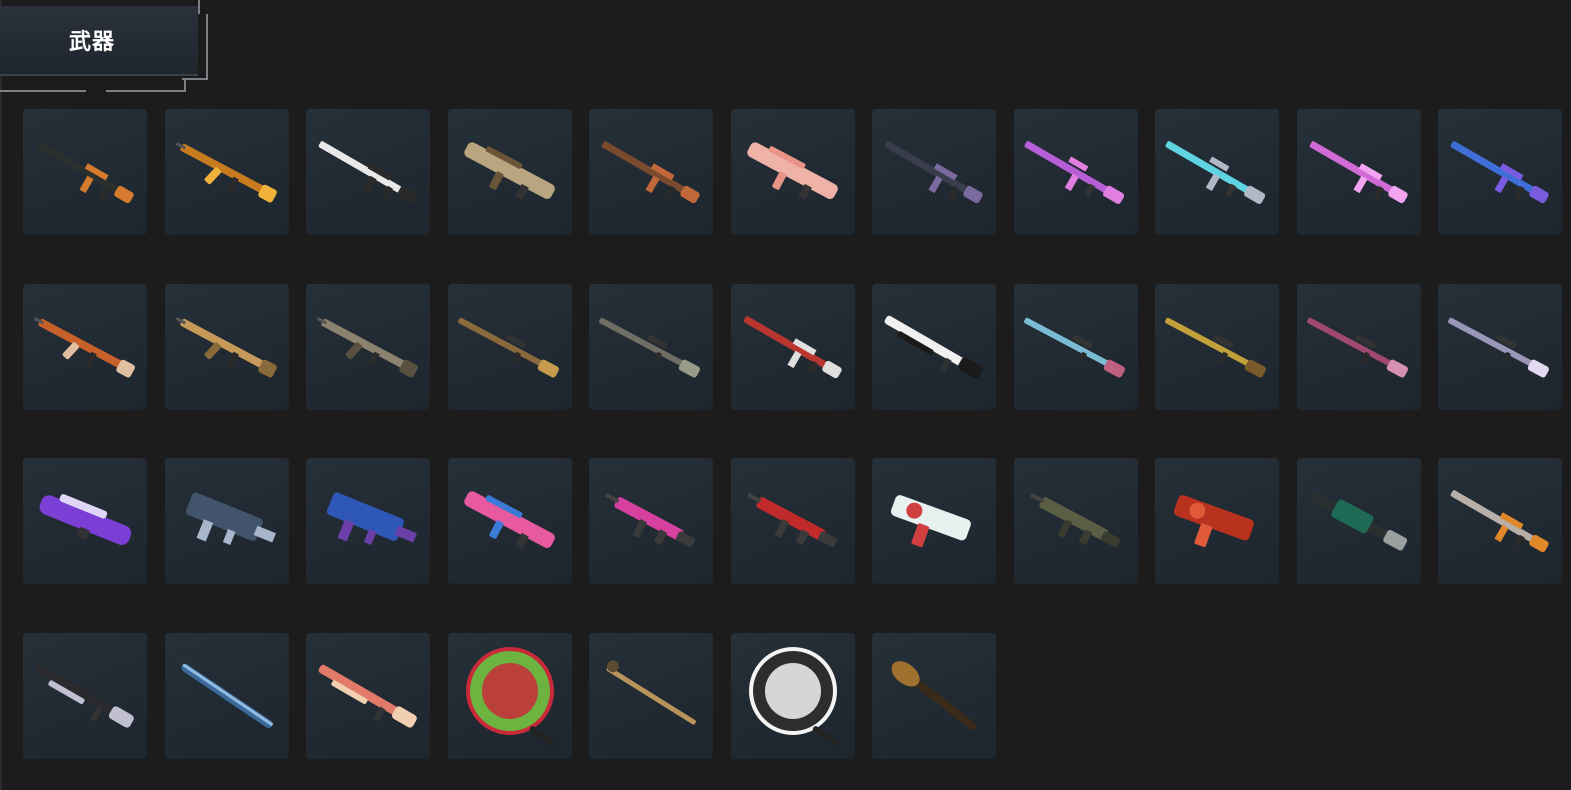  I want to click on tab-weapons: 武器, so click(99, 41).